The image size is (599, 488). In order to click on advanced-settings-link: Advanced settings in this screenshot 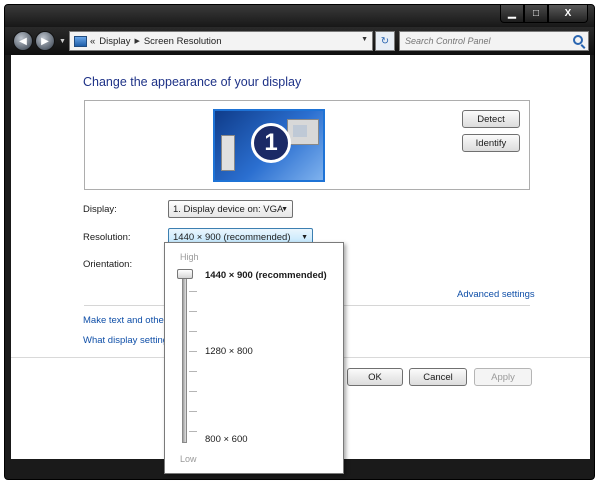, I will do `click(496, 294)`.